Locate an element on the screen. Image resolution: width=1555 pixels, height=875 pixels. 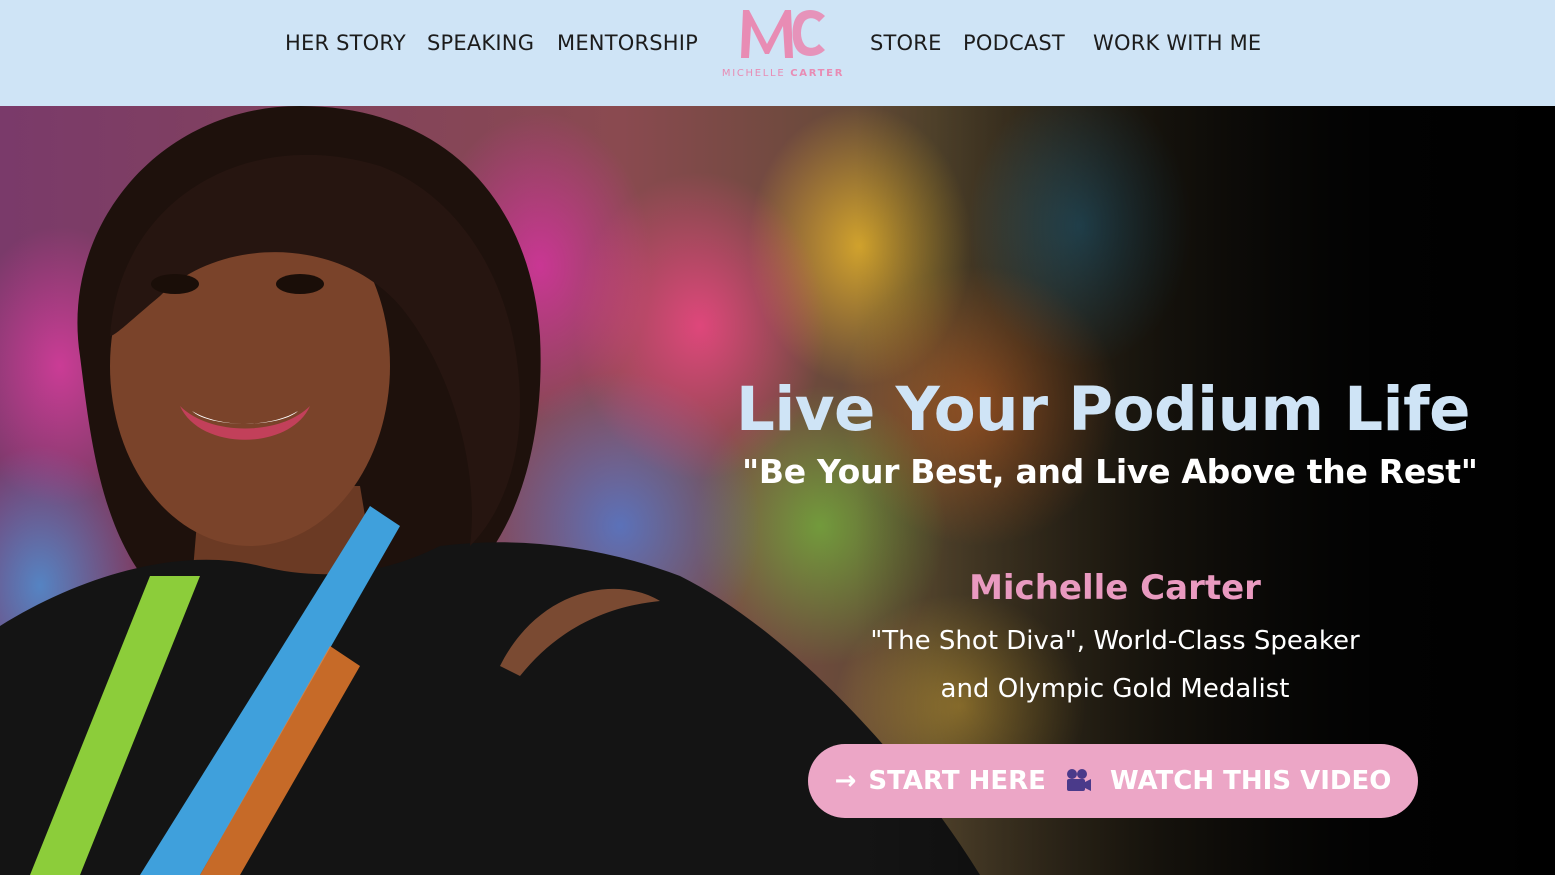
logo-last-name: CARTER is located at coordinates (817, 73).